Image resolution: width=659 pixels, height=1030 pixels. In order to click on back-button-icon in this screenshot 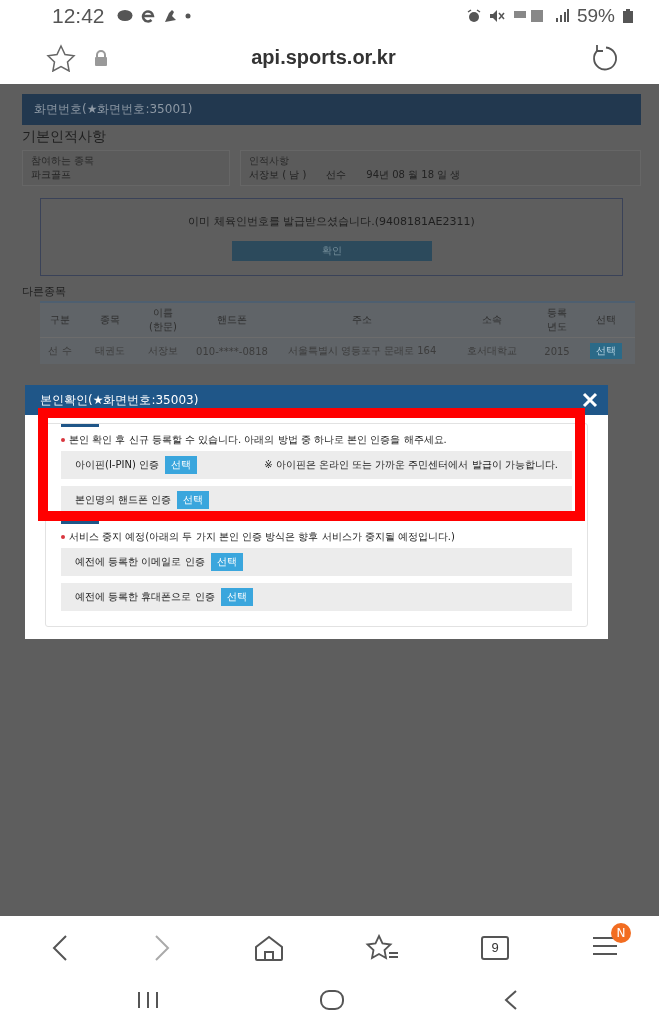, I will do `click(511, 999)`.